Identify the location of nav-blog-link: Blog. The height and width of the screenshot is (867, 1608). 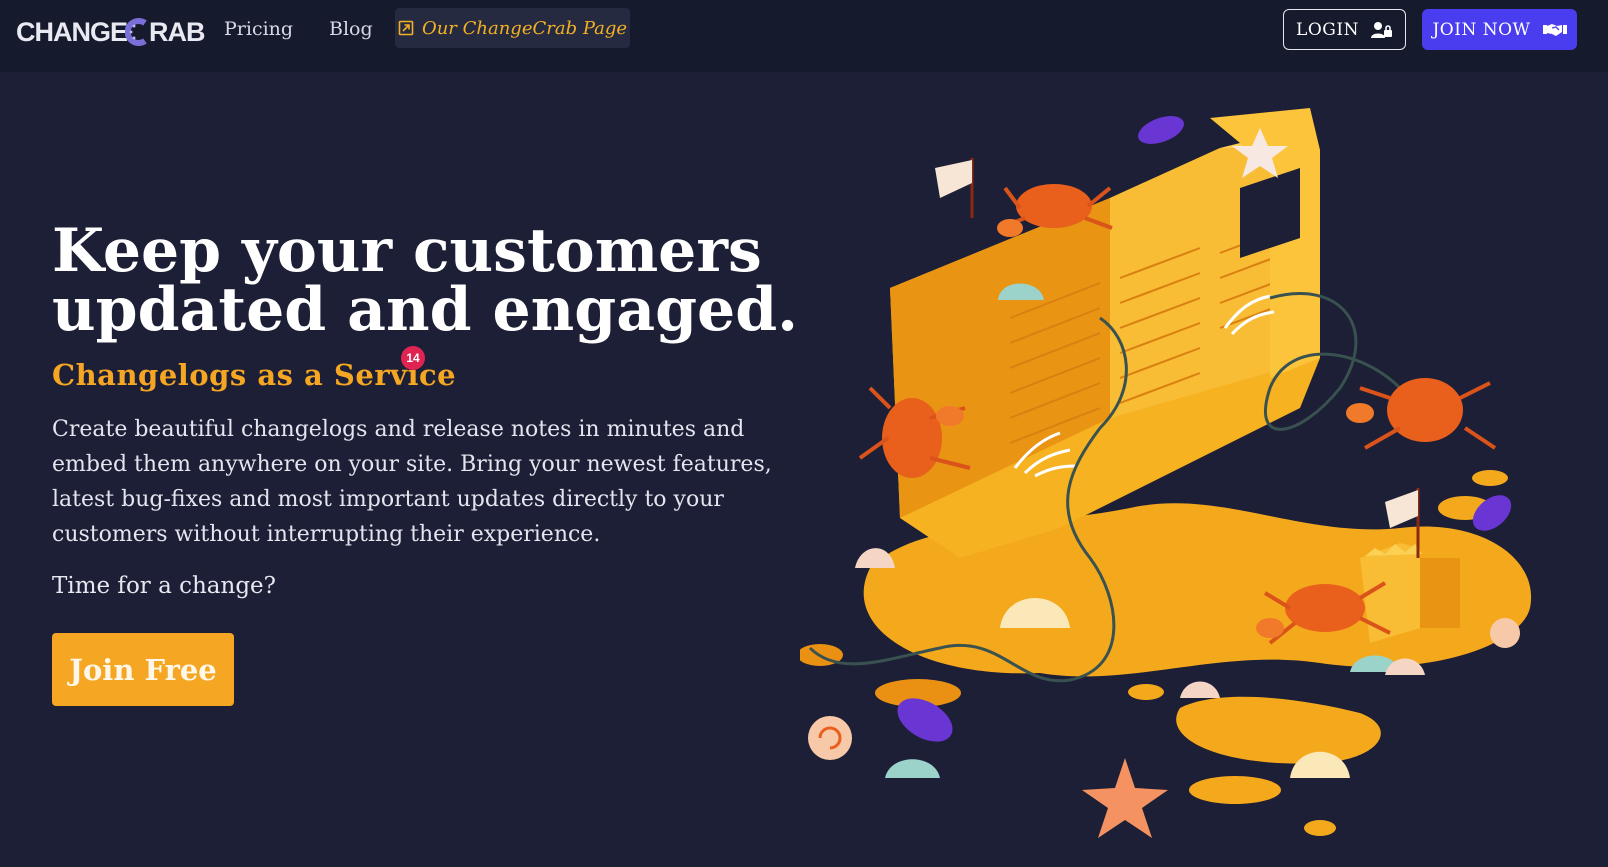
(351, 29).